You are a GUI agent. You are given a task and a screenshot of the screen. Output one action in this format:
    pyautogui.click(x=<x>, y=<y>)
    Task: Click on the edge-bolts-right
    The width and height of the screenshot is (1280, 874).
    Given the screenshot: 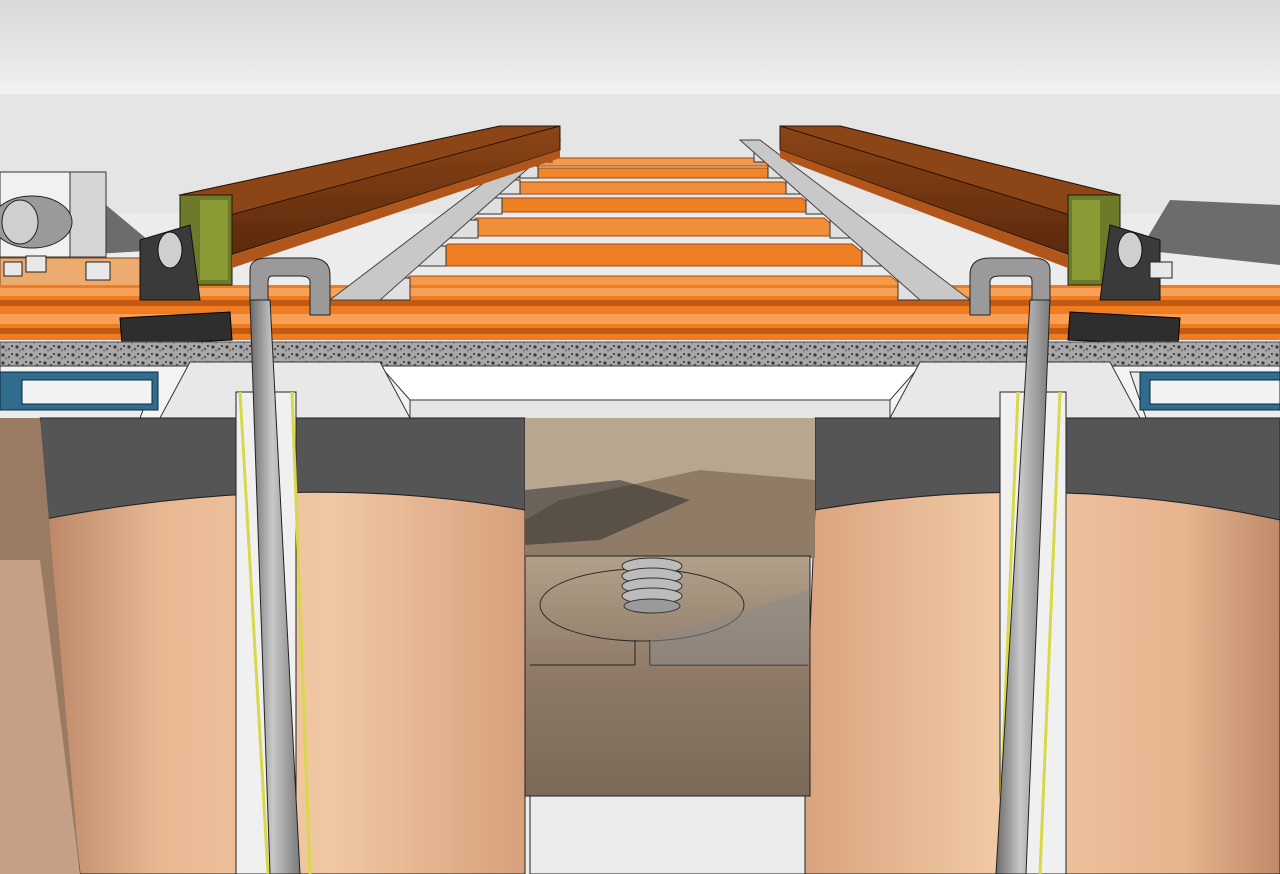 What is the action you would take?
    pyautogui.click(x=1161, y=270)
    